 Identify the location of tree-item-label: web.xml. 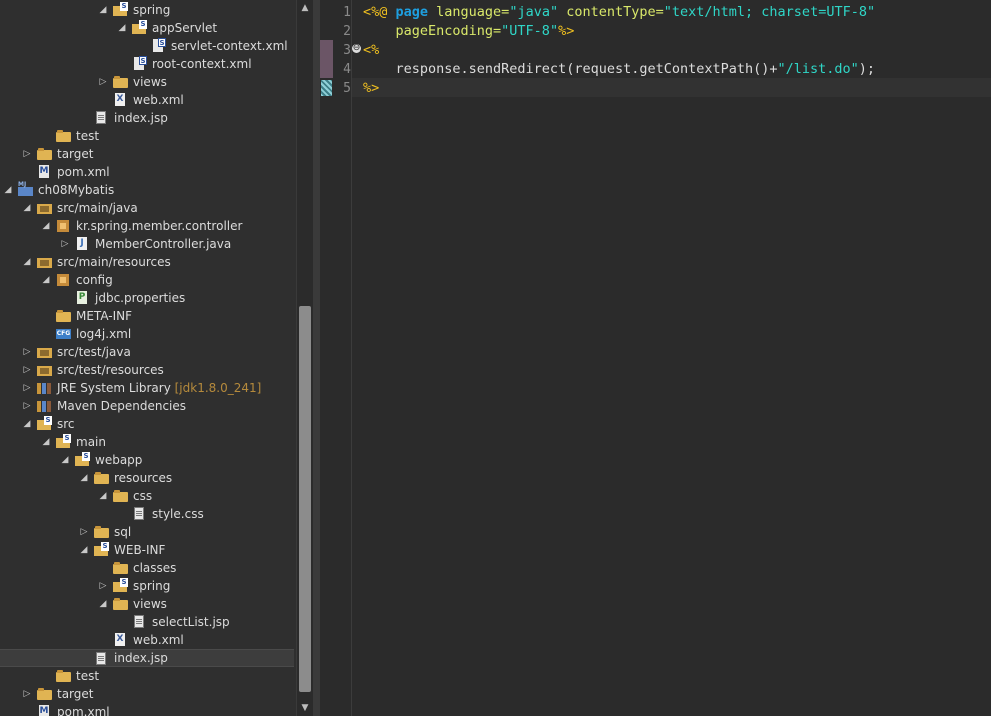
(158, 640).